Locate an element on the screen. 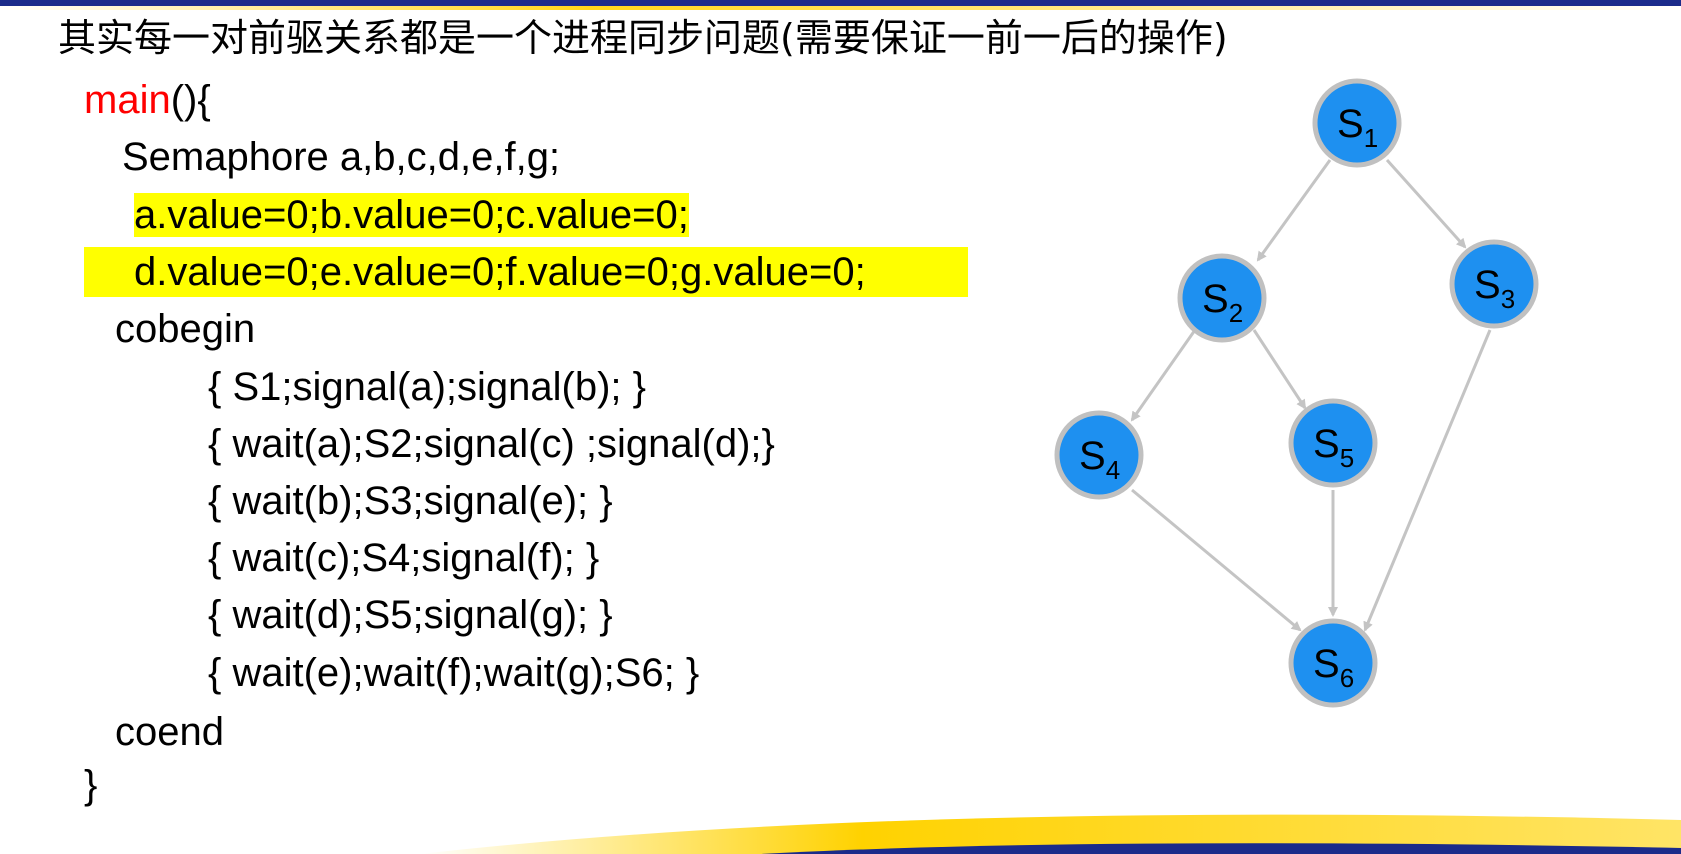 The width and height of the screenshot is (1681, 854). node-s5: S5 is located at coordinates (1333, 443).